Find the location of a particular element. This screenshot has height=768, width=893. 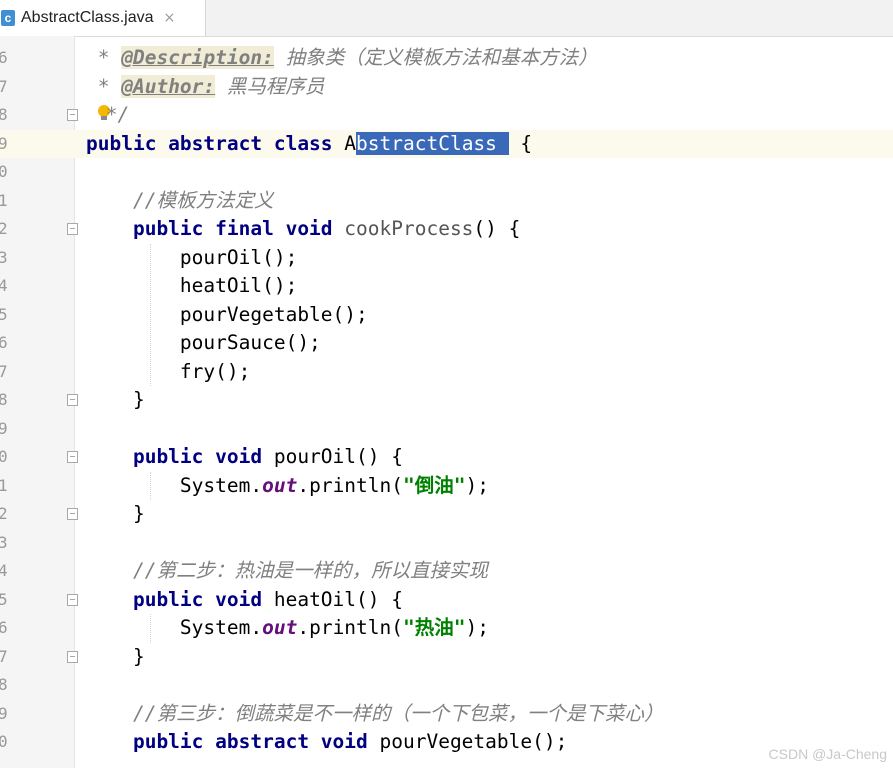

code-text: //第二步：热油是一样的，所以直接实现 is located at coordinates (287, 571).